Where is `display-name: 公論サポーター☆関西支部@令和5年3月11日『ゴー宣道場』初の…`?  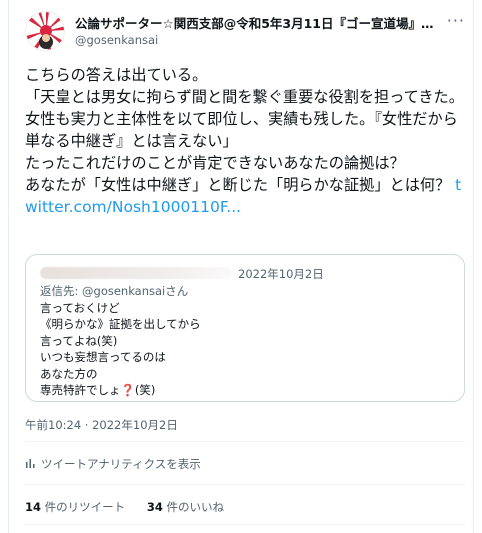
display-name: 公論サポーター☆関西支部@令和5年3月11日『ゴー宣道場』初の… is located at coordinates (260, 22).